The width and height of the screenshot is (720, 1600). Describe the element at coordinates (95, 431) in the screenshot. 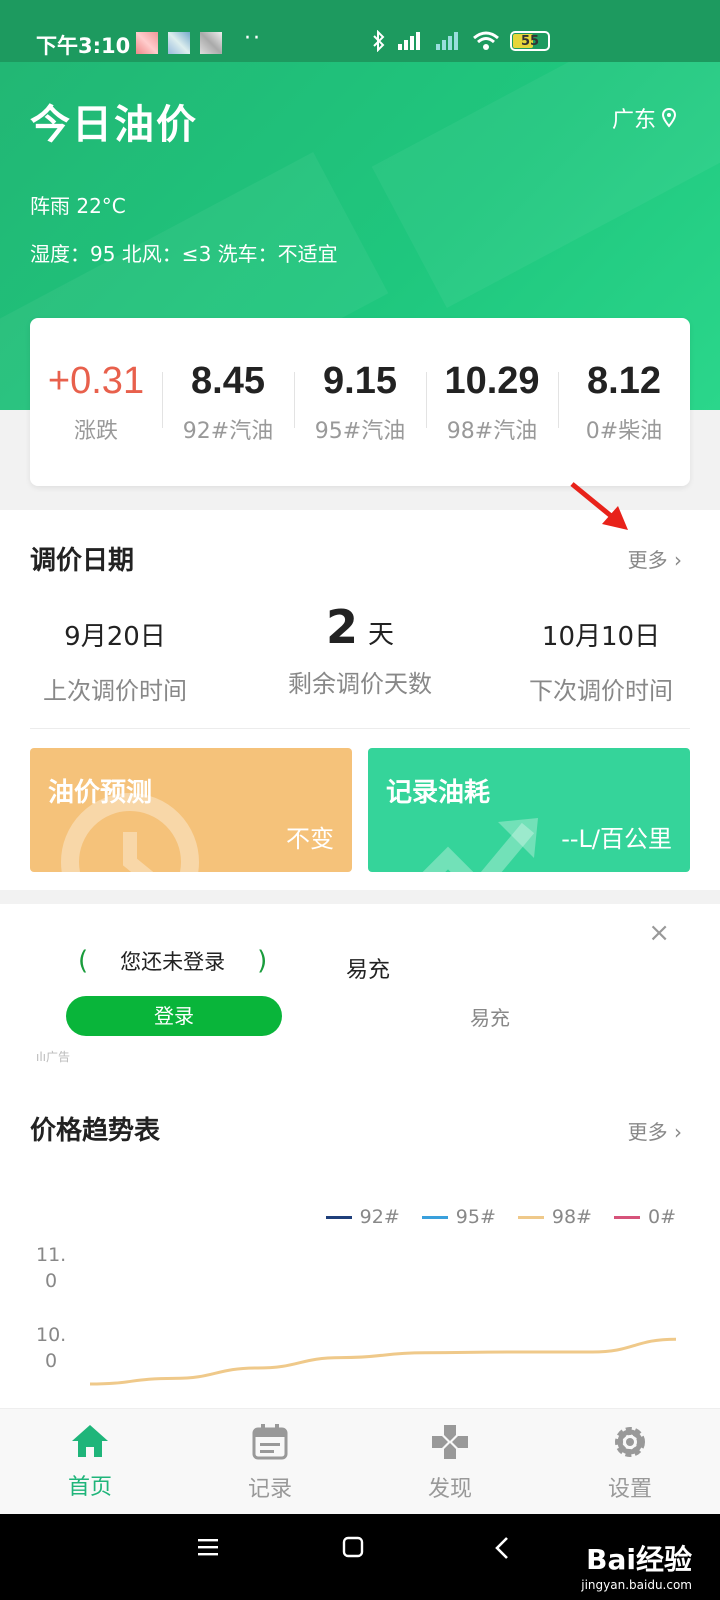

I see `price-change-label: 涨跌` at that location.